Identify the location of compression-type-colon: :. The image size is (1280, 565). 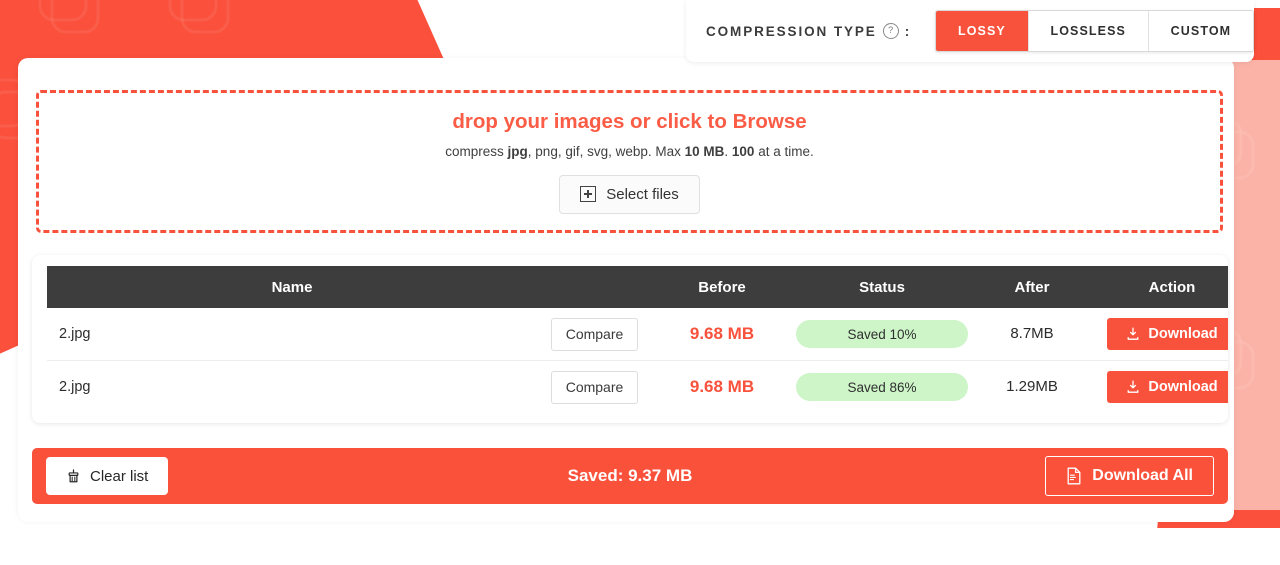
(908, 31).